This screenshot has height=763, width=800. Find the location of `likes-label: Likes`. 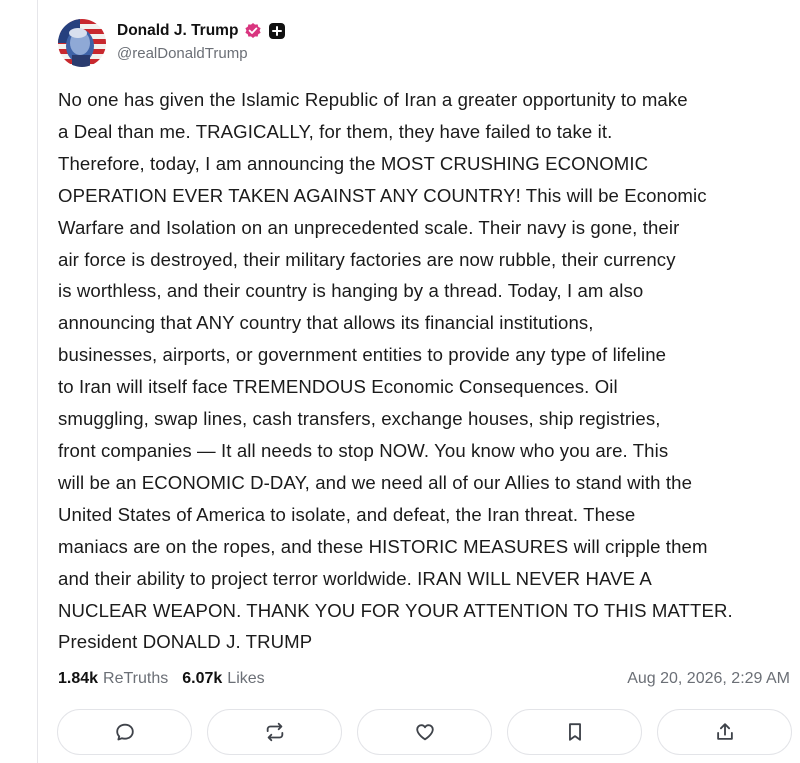

likes-label: Likes is located at coordinates (245, 679).